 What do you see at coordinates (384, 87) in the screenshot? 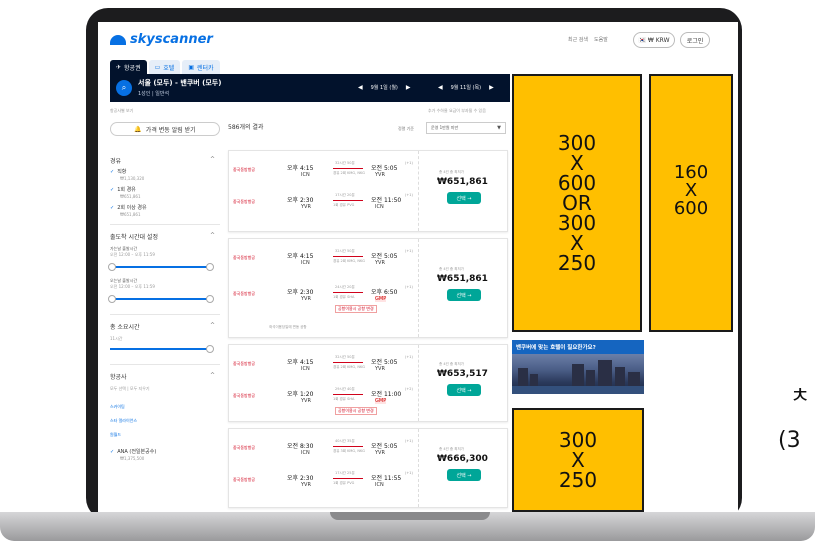
I see `departure-date: 9월 1일 (월)` at bounding box center [384, 87].